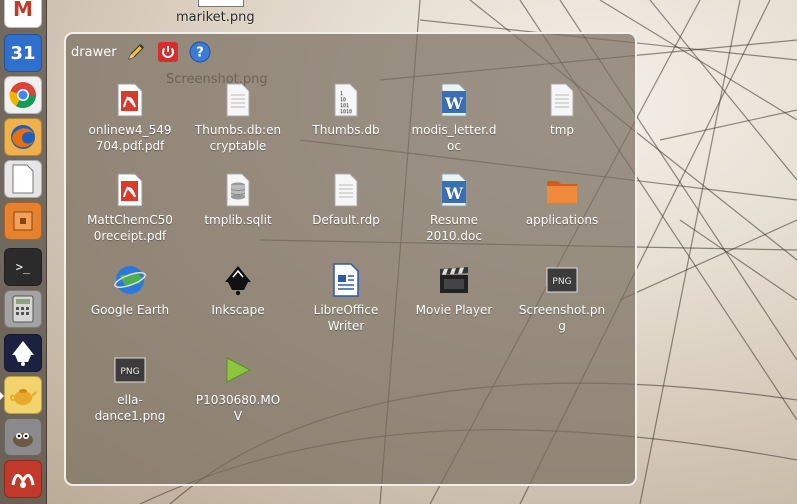 Image resolution: width=797 pixels, height=504 pixels. I want to click on launcher: M 31 >_, so click(23, 252).